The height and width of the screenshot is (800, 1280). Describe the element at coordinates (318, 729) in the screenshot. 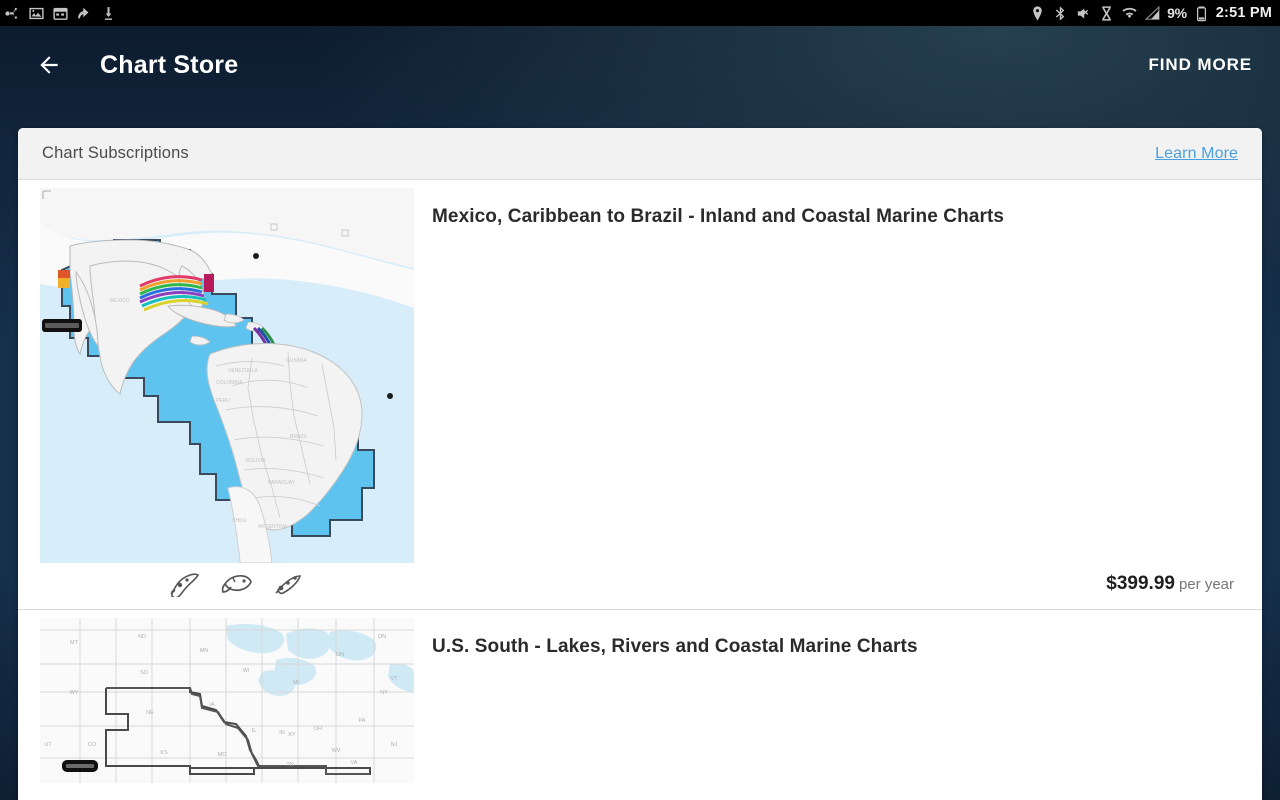

I see `svg-text: OH` at that location.